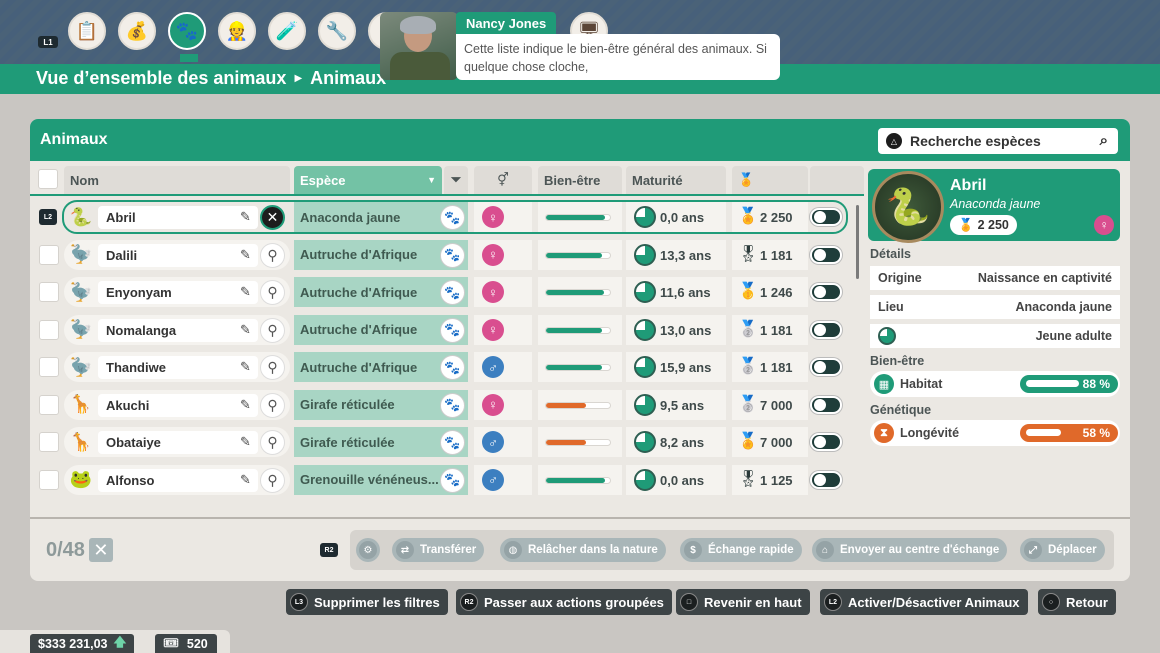 This screenshot has width=1160, height=653. What do you see at coordinates (272, 217) in the screenshot?
I see `close-icon: ✕` at bounding box center [272, 217].